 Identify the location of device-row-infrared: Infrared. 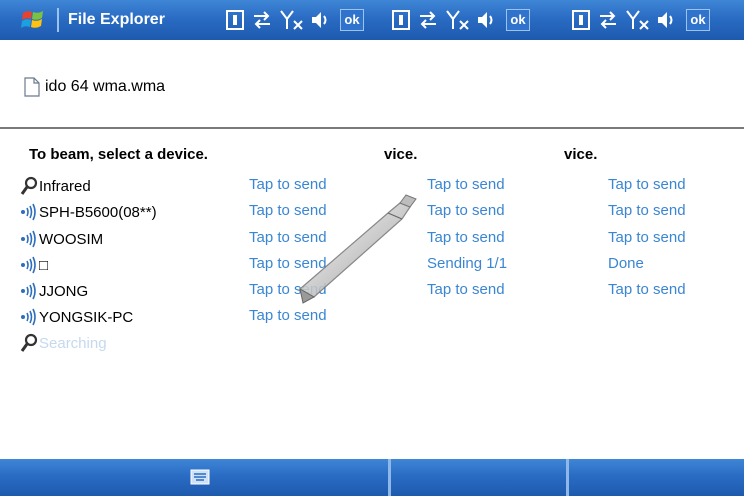
(55, 186).